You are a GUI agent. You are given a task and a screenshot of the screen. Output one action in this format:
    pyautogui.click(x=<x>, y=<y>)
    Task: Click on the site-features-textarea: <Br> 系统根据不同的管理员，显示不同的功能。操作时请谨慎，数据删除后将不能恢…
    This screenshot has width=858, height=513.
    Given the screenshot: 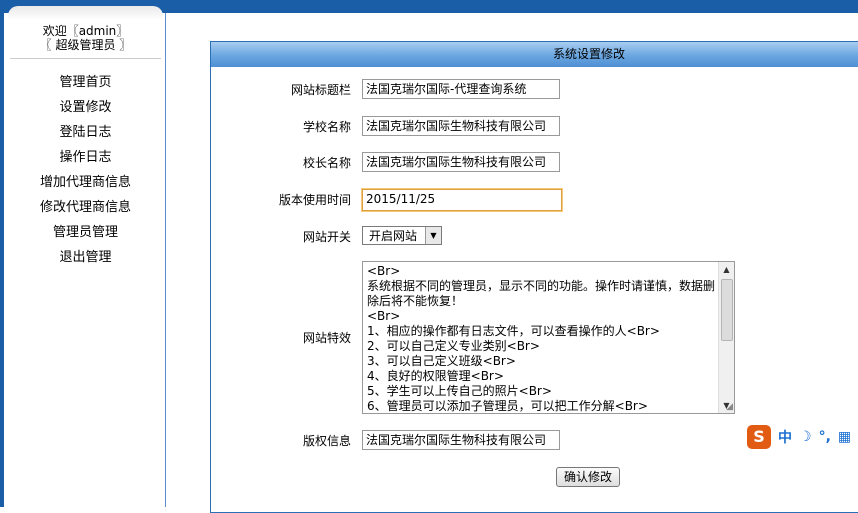 What is the action you would take?
    pyautogui.click(x=548, y=337)
    